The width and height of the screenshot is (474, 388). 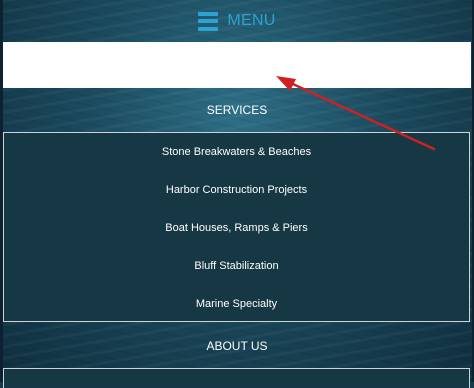 I want to click on submenu-item-bluff-stabilization: Bluff Stabilization, so click(x=236, y=266).